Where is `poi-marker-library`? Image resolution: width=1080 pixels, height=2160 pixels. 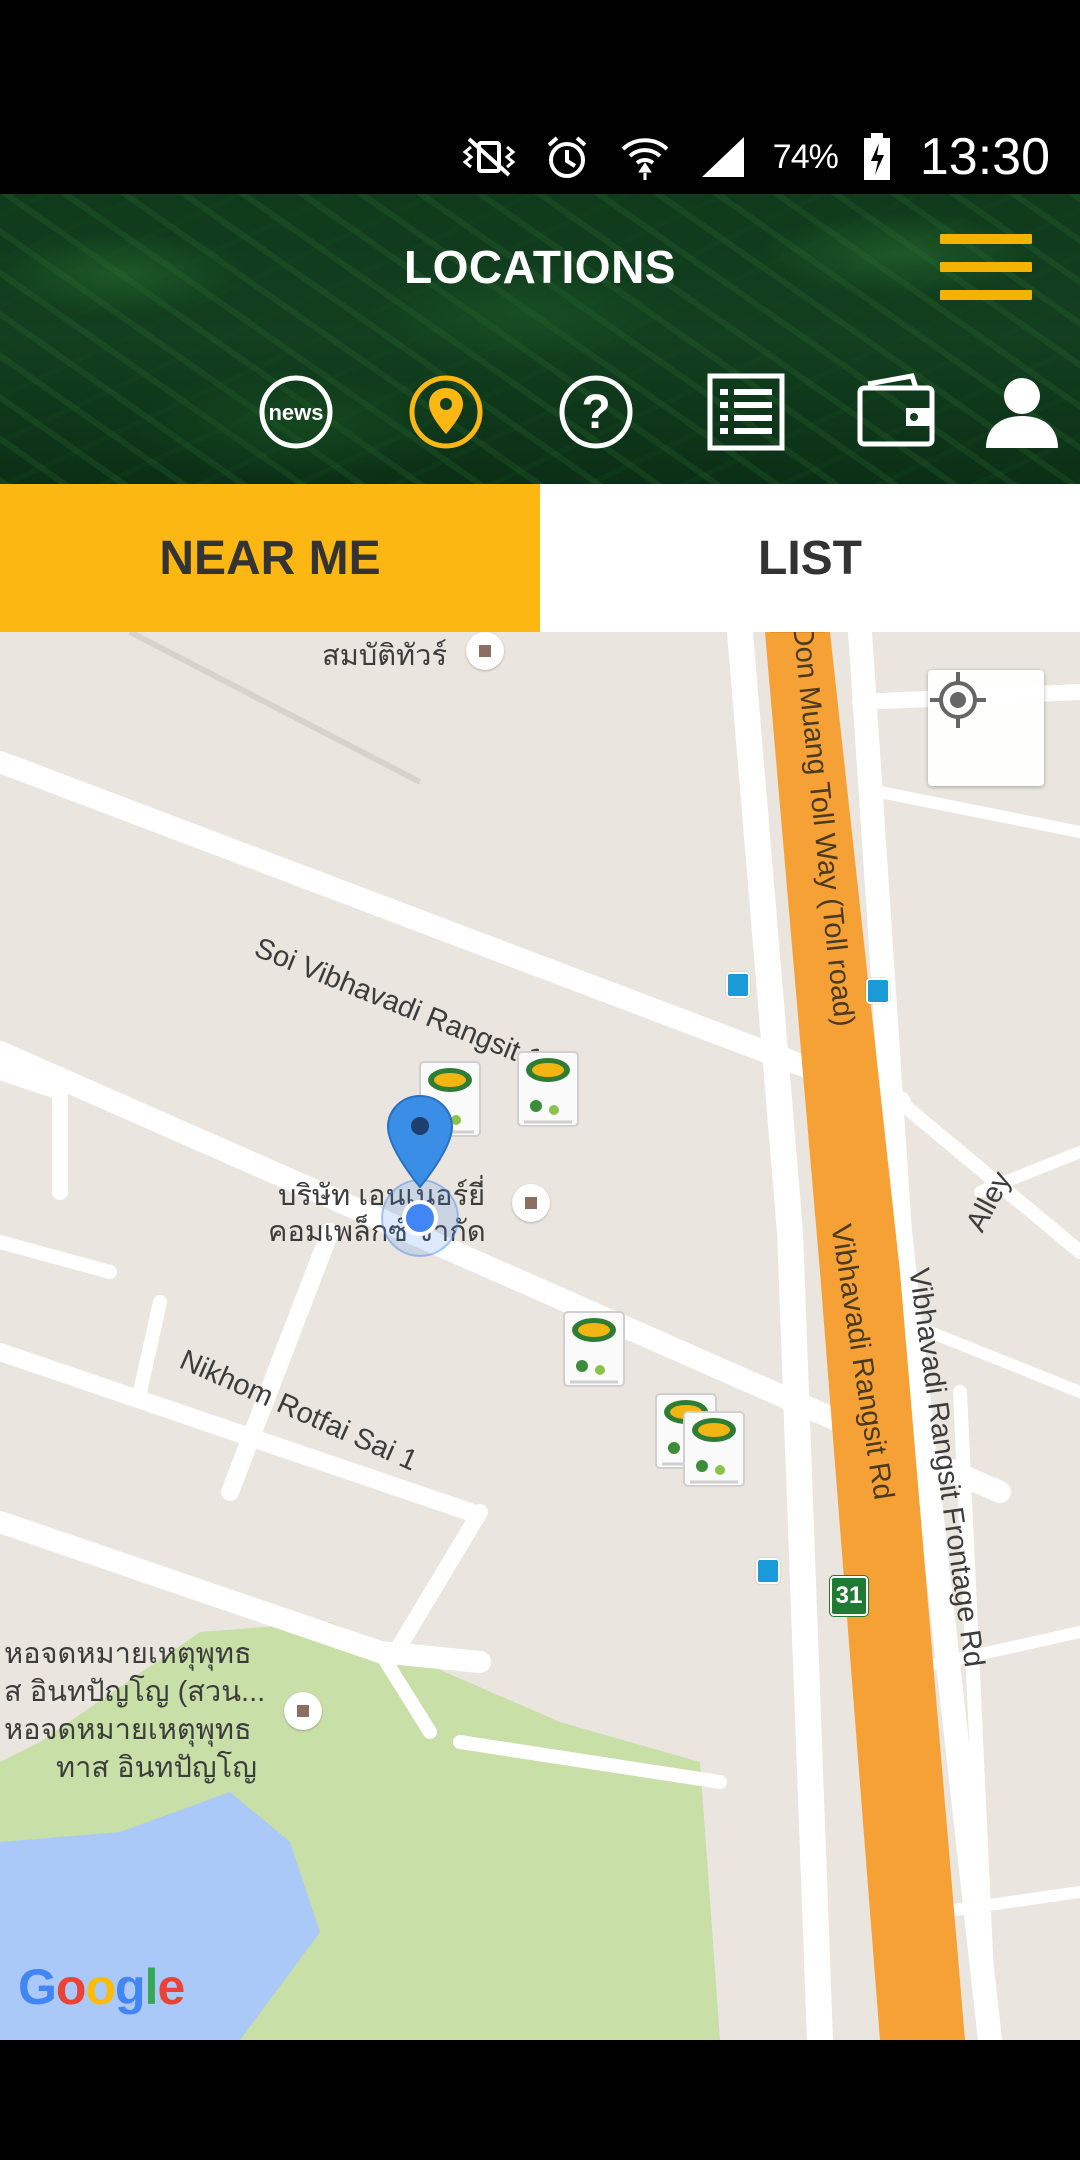 poi-marker-library is located at coordinates (303, 1711).